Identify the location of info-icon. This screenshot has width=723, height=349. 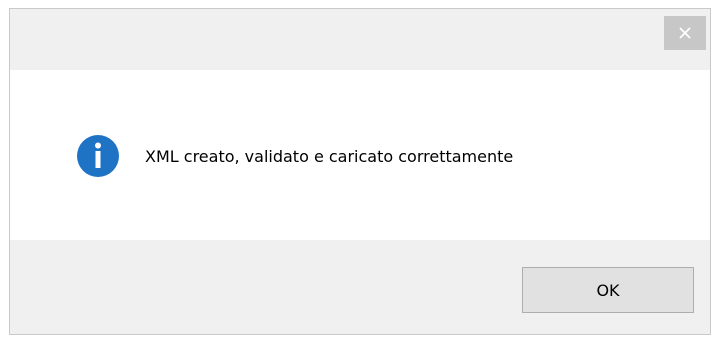
(98, 156).